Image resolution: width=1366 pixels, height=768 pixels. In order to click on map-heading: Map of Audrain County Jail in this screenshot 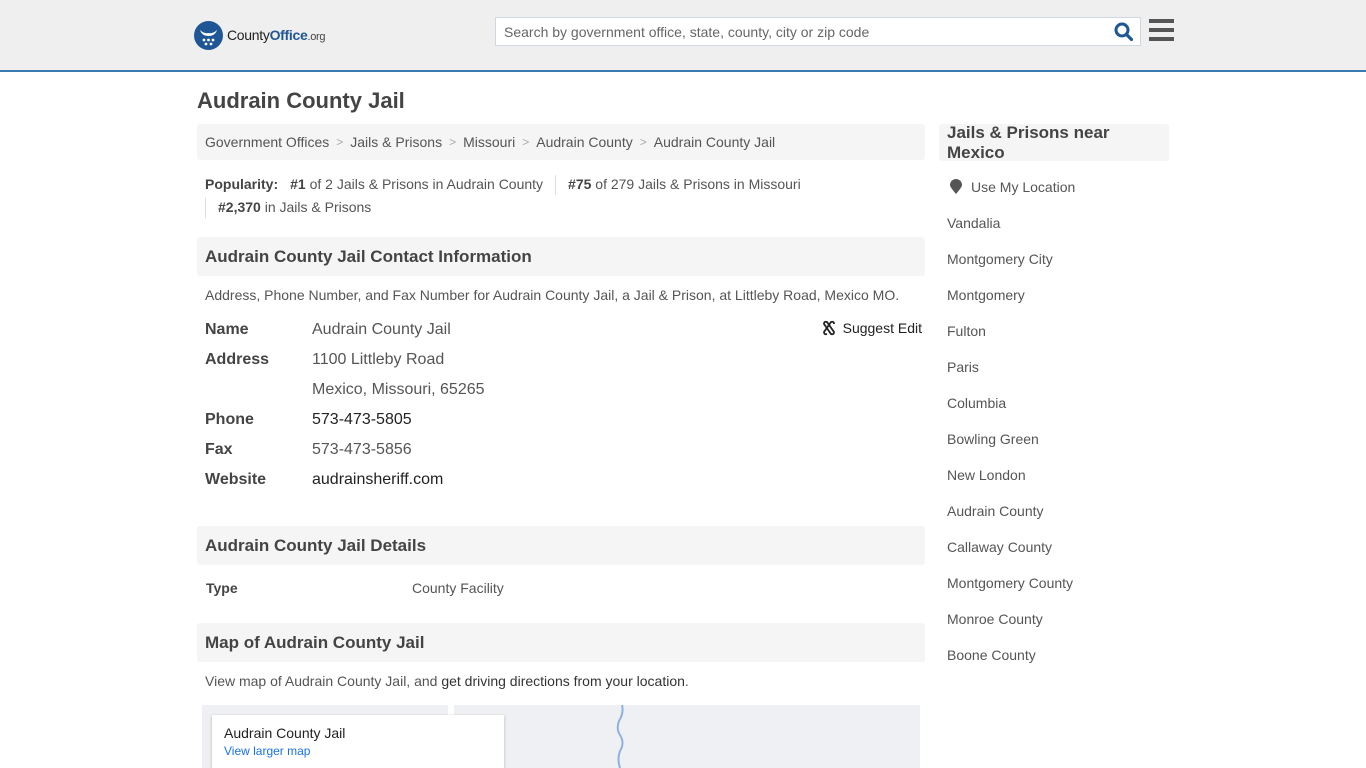, I will do `click(561, 642)`.